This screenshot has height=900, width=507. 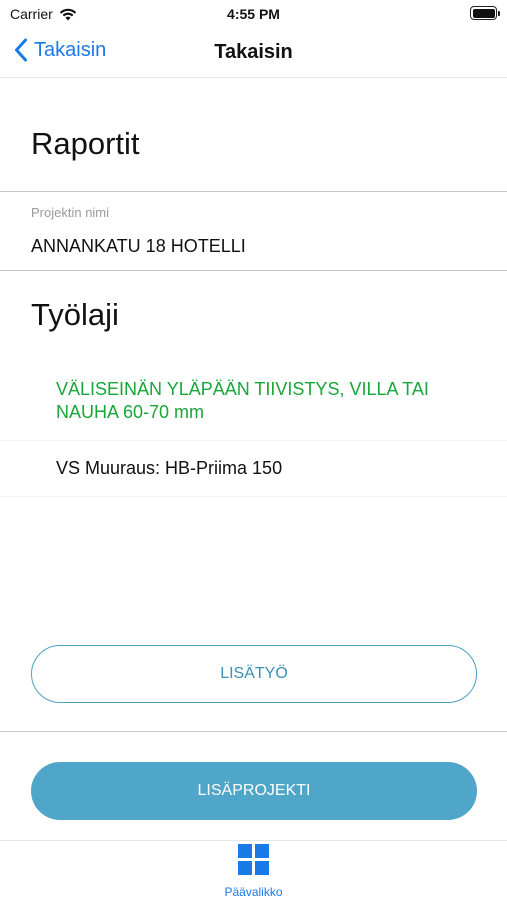 What do you see at coordinates (253, 191) in the screenshot?
I see `section-divider` at bounding box center [253, 191].